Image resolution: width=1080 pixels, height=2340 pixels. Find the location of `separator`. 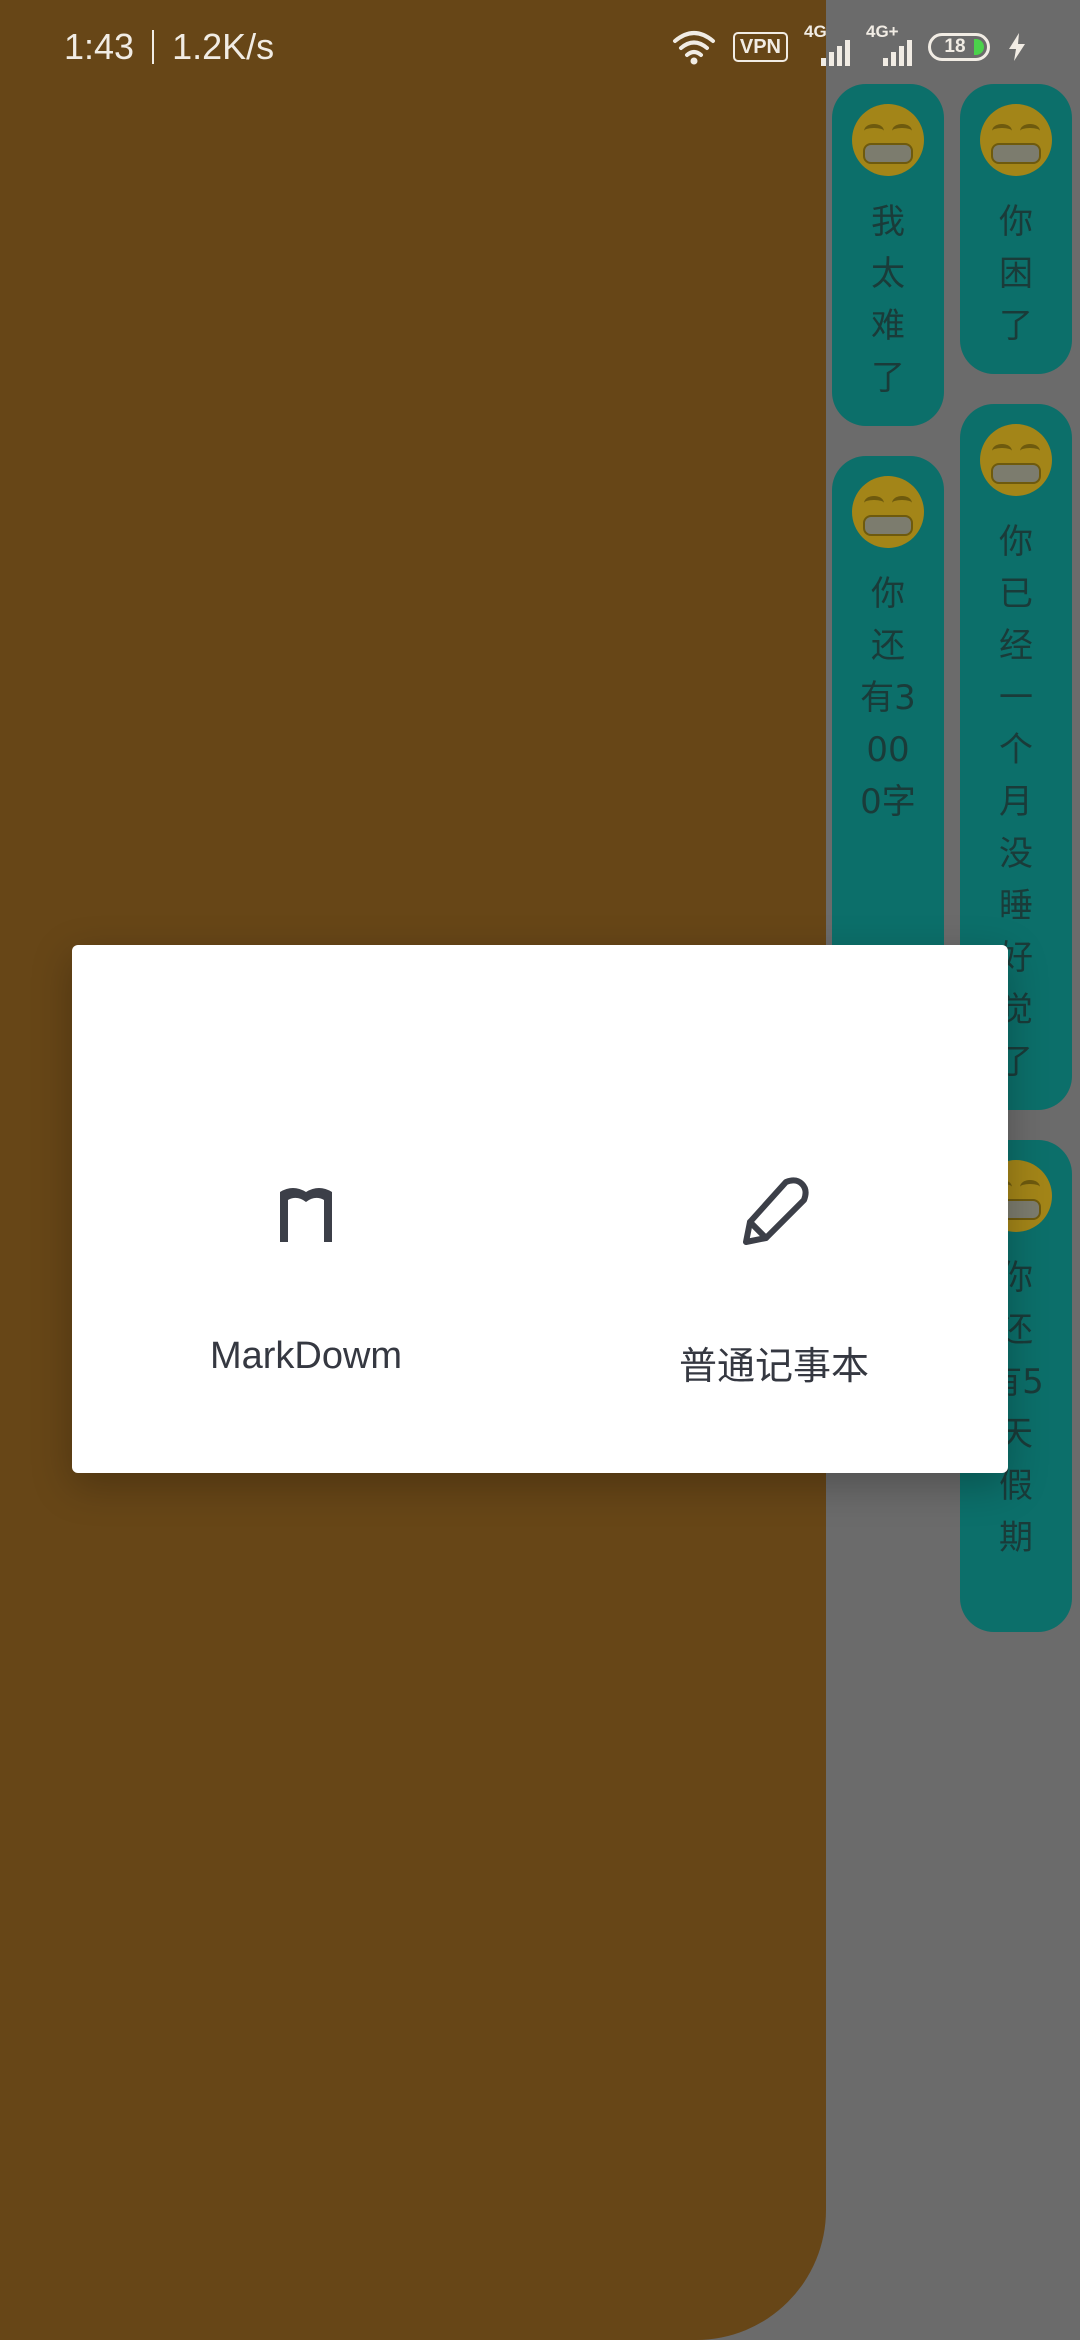

separator is located at coordinates (153, 47).